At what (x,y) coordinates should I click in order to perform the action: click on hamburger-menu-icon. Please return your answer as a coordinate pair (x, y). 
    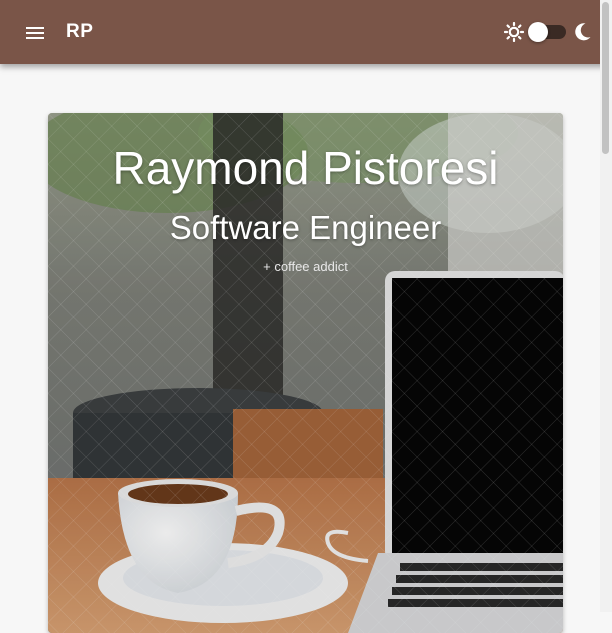
    Looking at the image, I should click on (35, 28).